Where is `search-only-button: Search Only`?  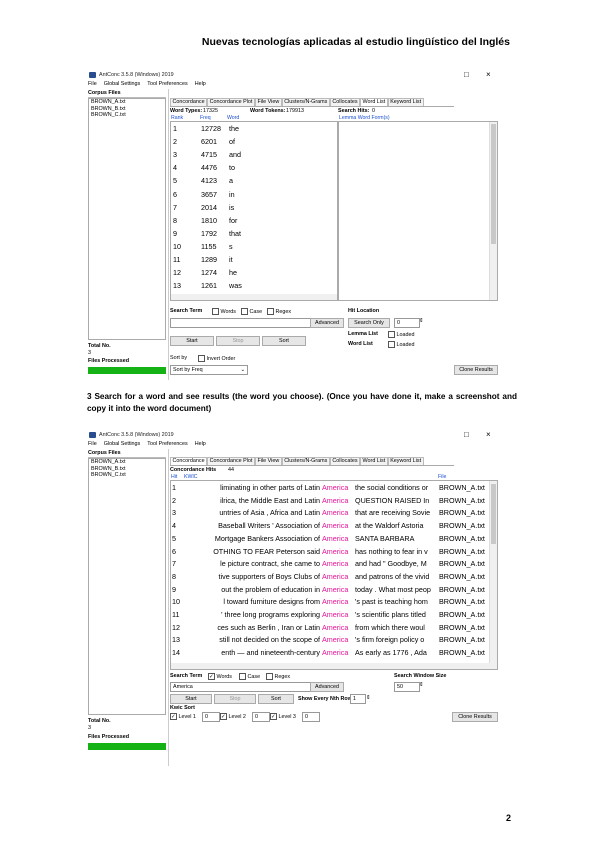 search-only-button: Search Only is located at coordinates (369, 323).